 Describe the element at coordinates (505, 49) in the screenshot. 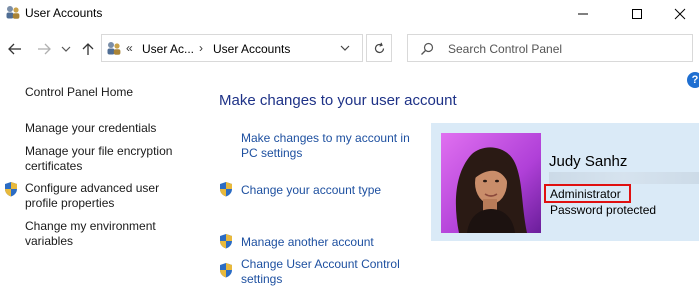

I see `search-input: Search Control Panel` at that location.